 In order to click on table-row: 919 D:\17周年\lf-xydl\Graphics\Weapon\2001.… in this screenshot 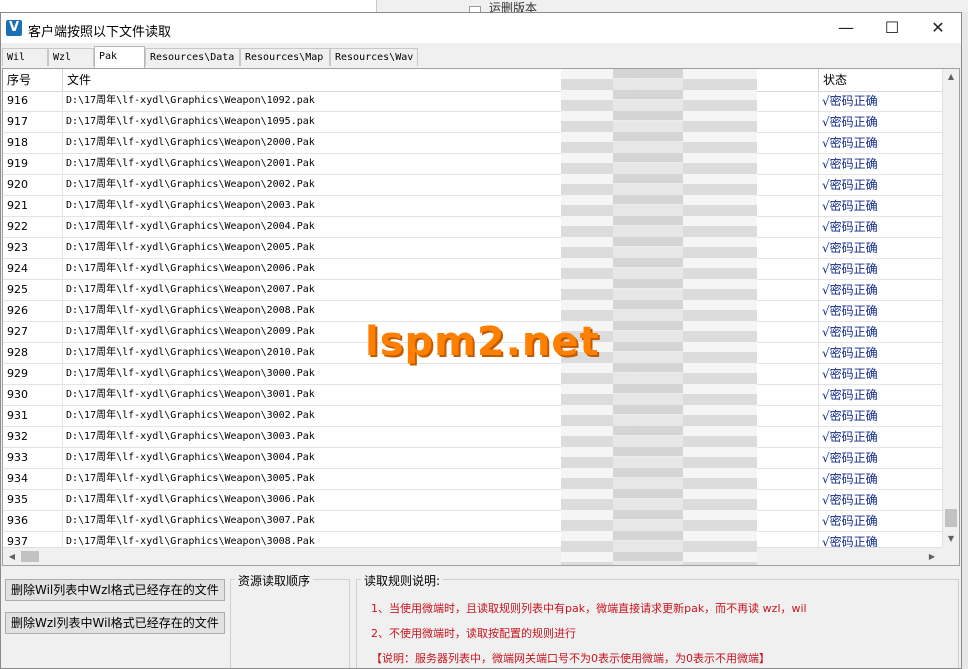, I will do `click(472, 164)`.